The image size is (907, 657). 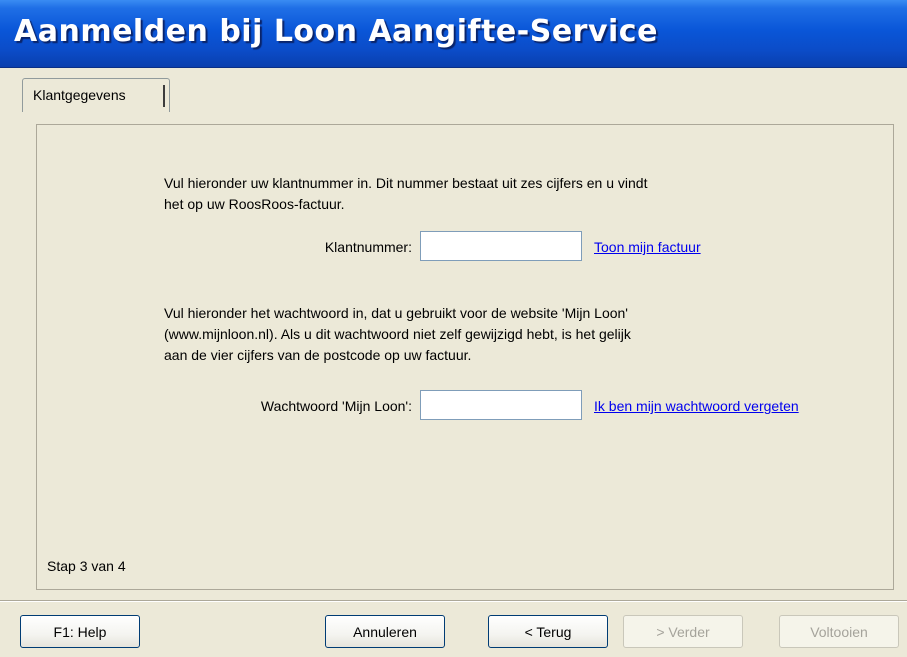 What do you see at coordinates (548, 631) in the screenshot?
I see `back-button: < Terug` at bounding box center [548, 631].